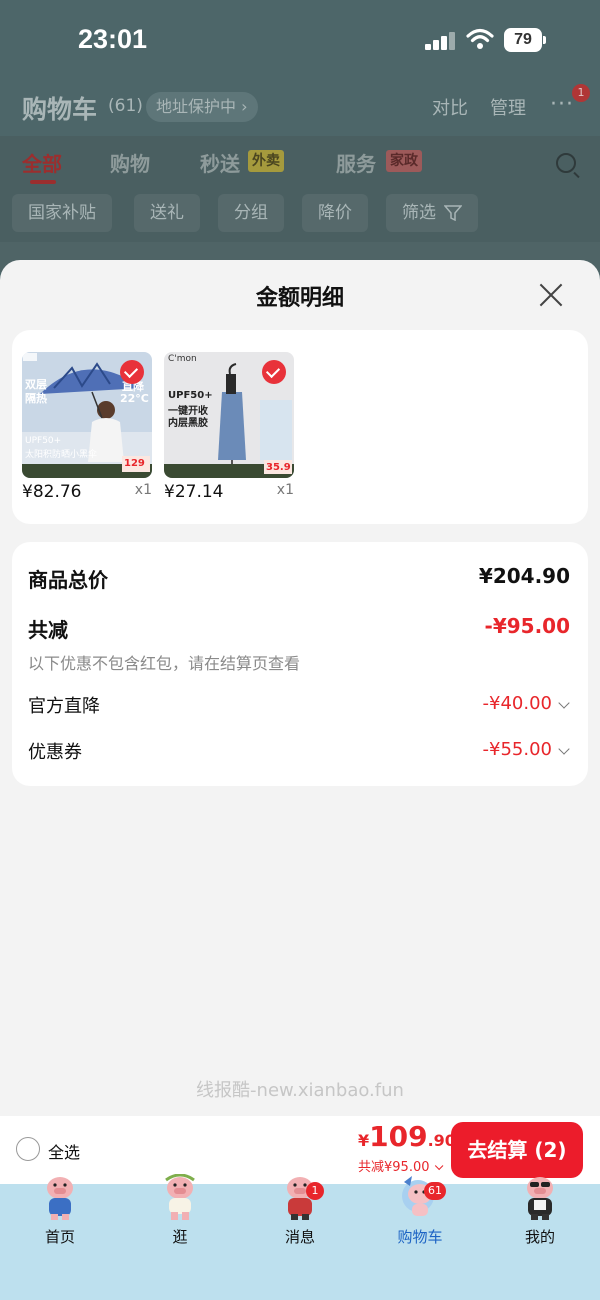  I want to click on wifi-icon, so click(480, 38).